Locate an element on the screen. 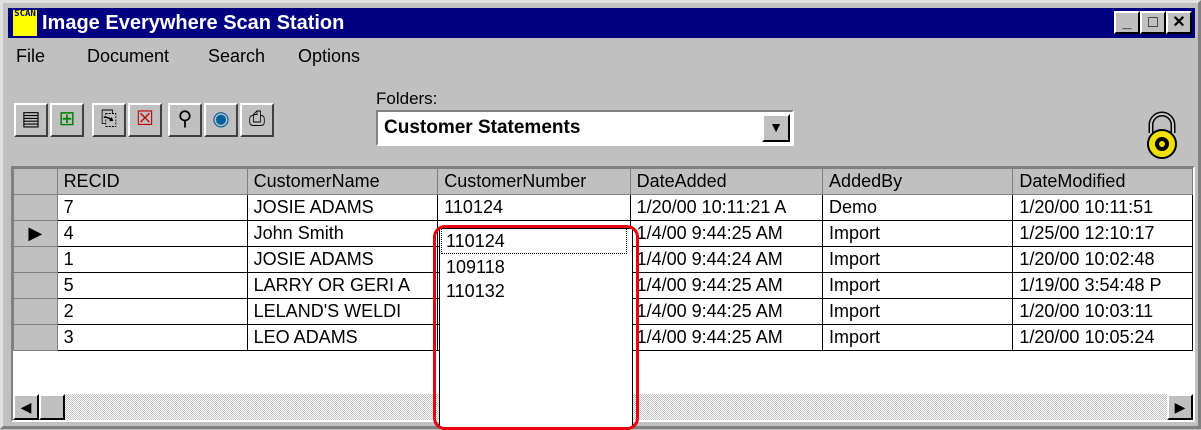 This screenshot has width=1201, height=430. title-bar: SCAN Image Everywhere Scan Station _ □ ✕ is located at coordinates (601, 23).